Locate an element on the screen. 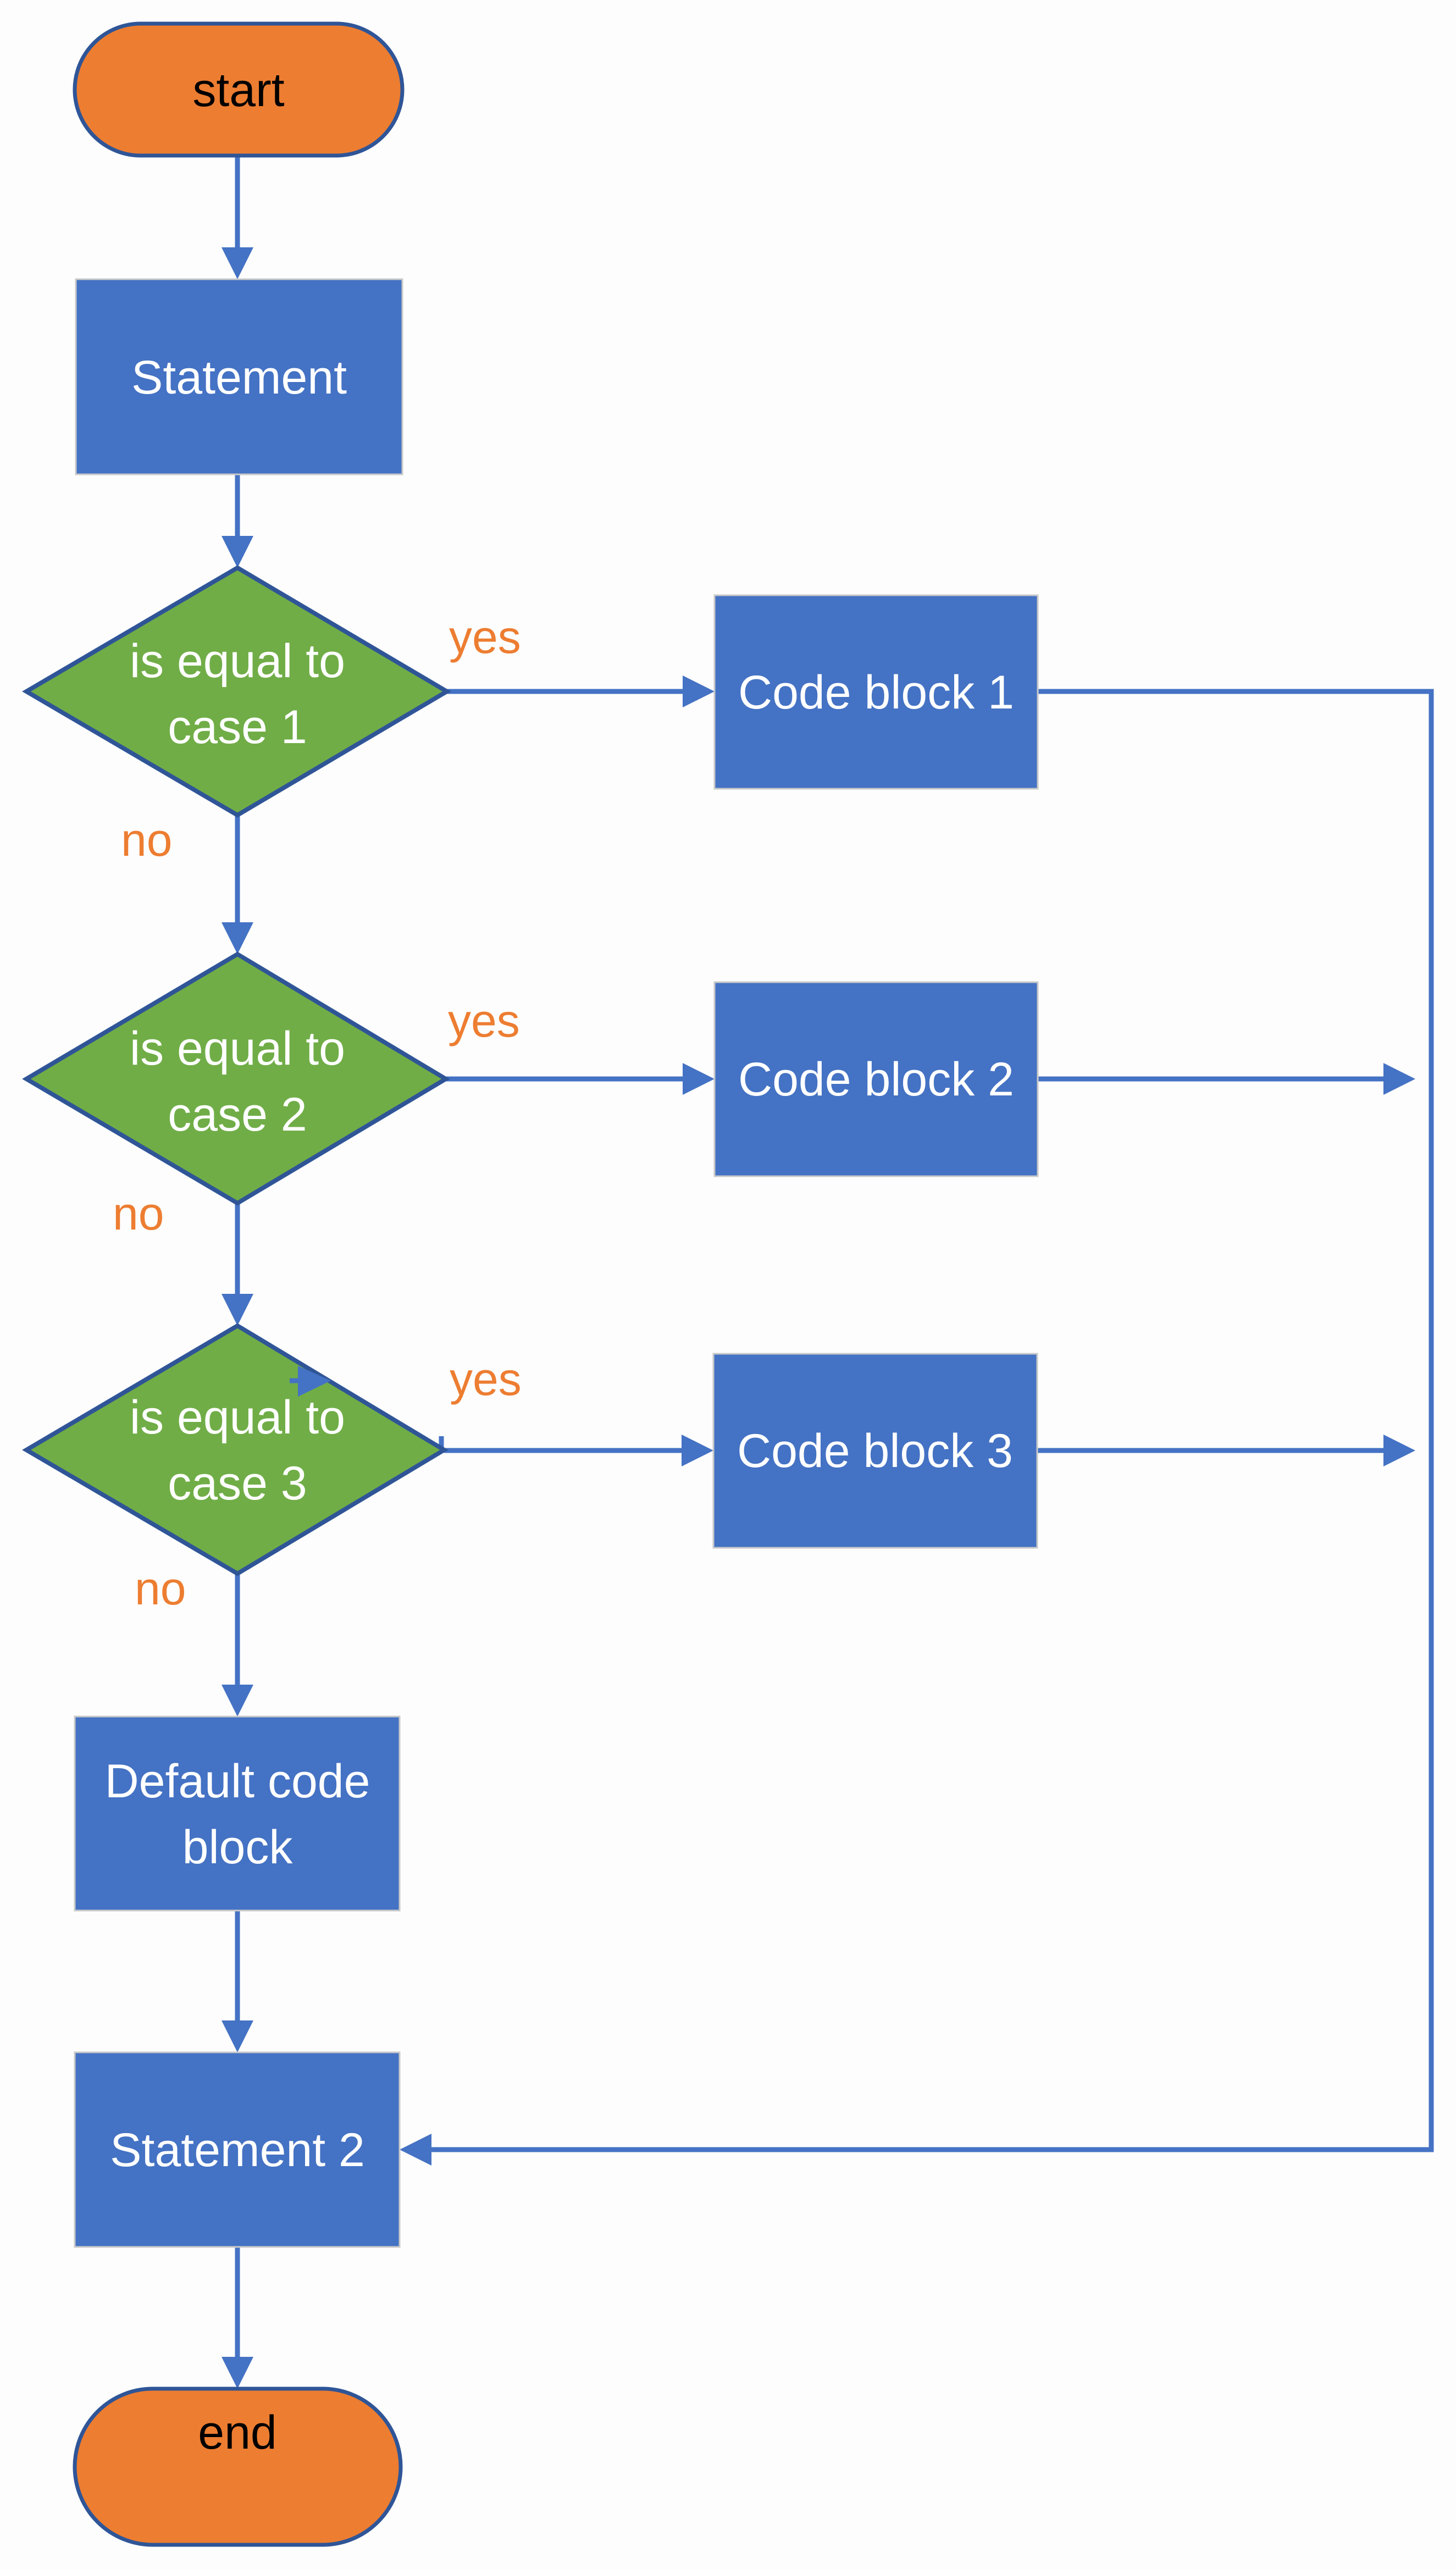 The image size is (1456, 2569). node-code3-label: Code block 3 is located at coordinates (875, 1451).